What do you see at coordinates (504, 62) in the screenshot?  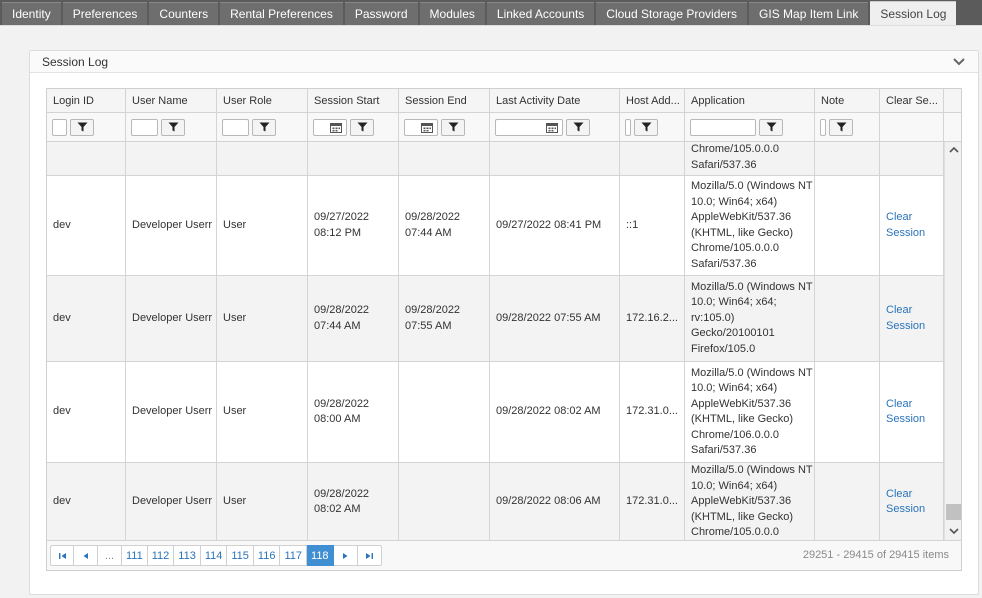 I see `panel-header: Session Log` at bounding box center [504, 62].